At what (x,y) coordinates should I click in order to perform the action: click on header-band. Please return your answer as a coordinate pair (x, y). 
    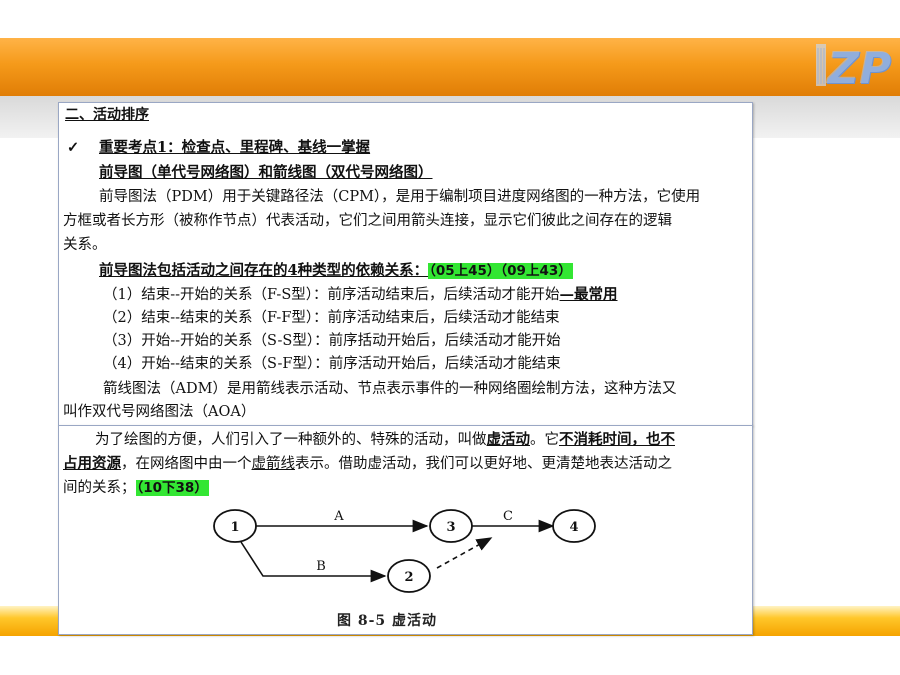
    Looking at the image, I should click on (450, 67).